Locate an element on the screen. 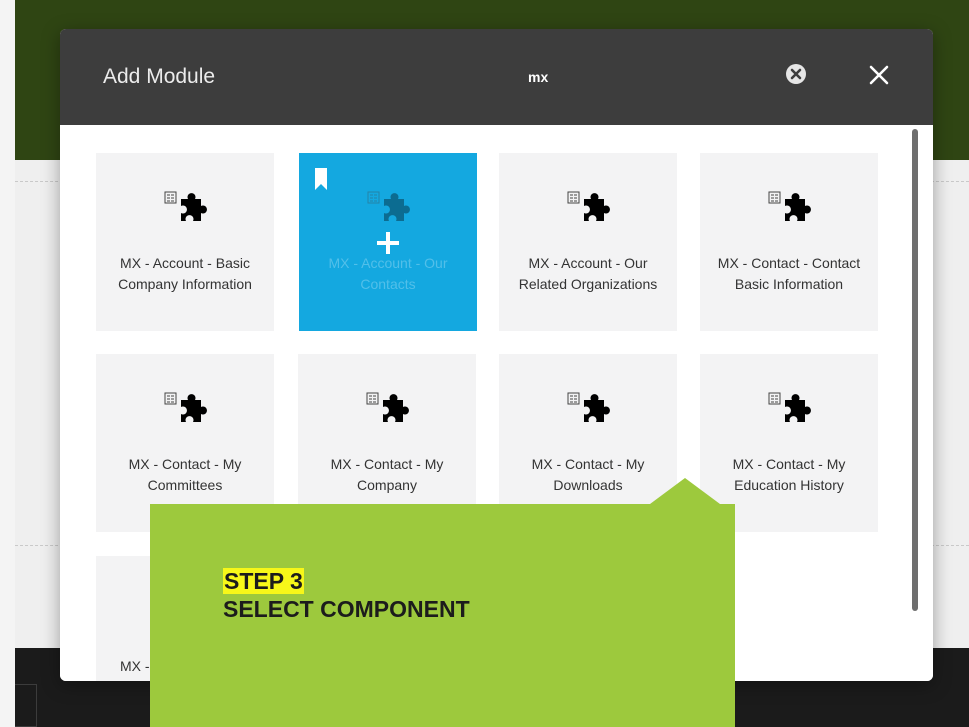 The image size is (969, 727). clear-search-icon is located at coordinates (796, 74).